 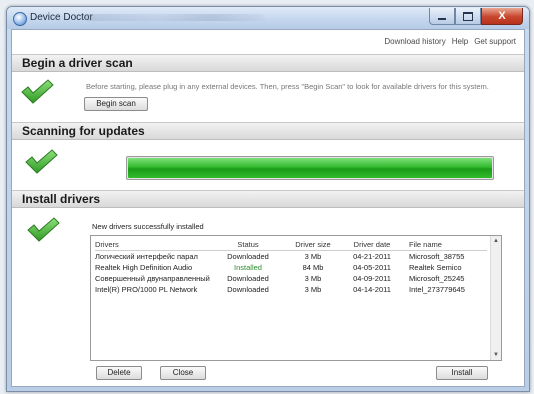 I want to click on driver-file-name: Microsoft_38755, so click(x=437, y=256).